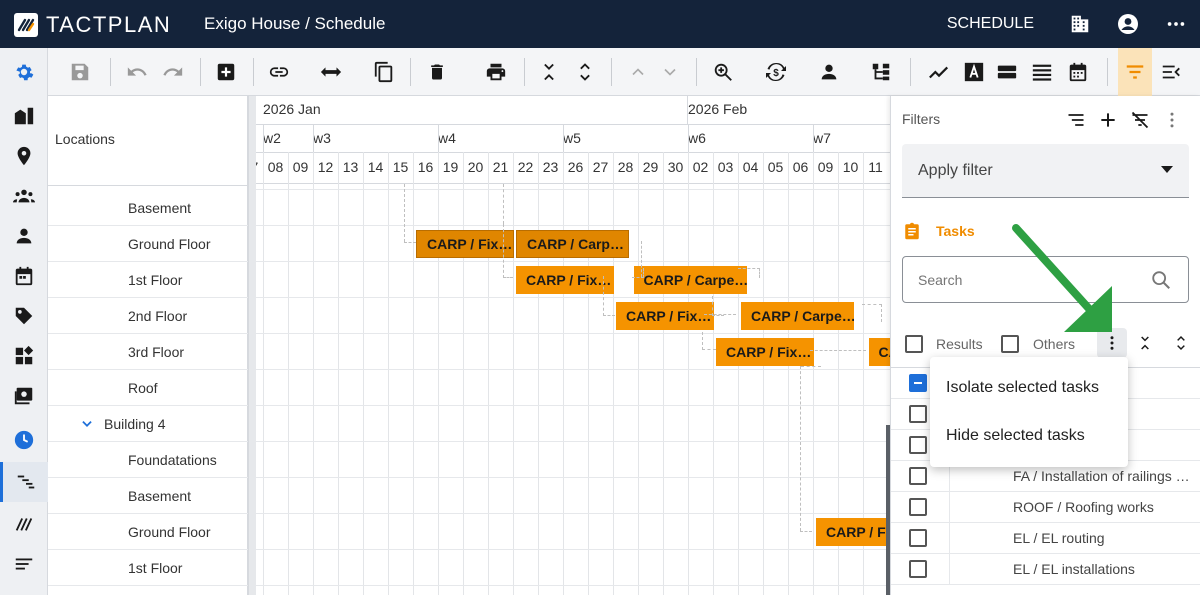  Describe the element at coordinates (137, 72) in the screenshot. I see `undo-icon` at that location.